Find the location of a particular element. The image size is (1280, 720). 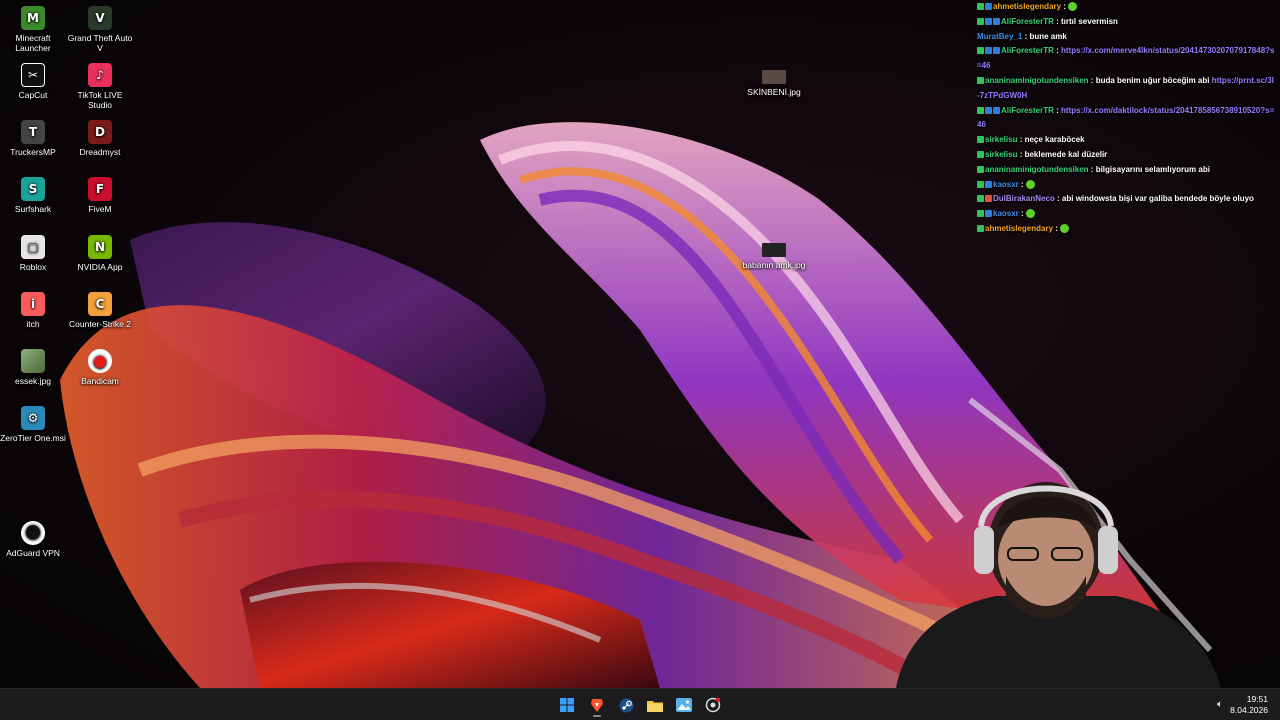

desktop-icon-roblox: ▢ Roblox is located at coordinates (33, 253).